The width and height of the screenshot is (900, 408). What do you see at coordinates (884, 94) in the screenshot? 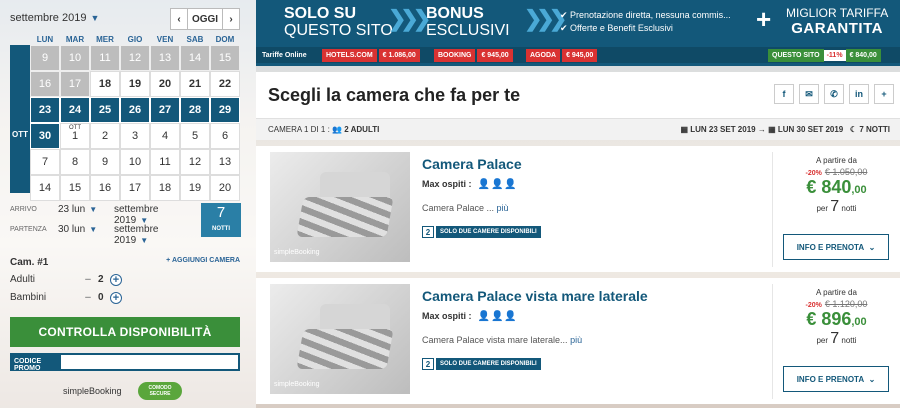
I see `share-more-icon: +` at bounding box center [884, 94].